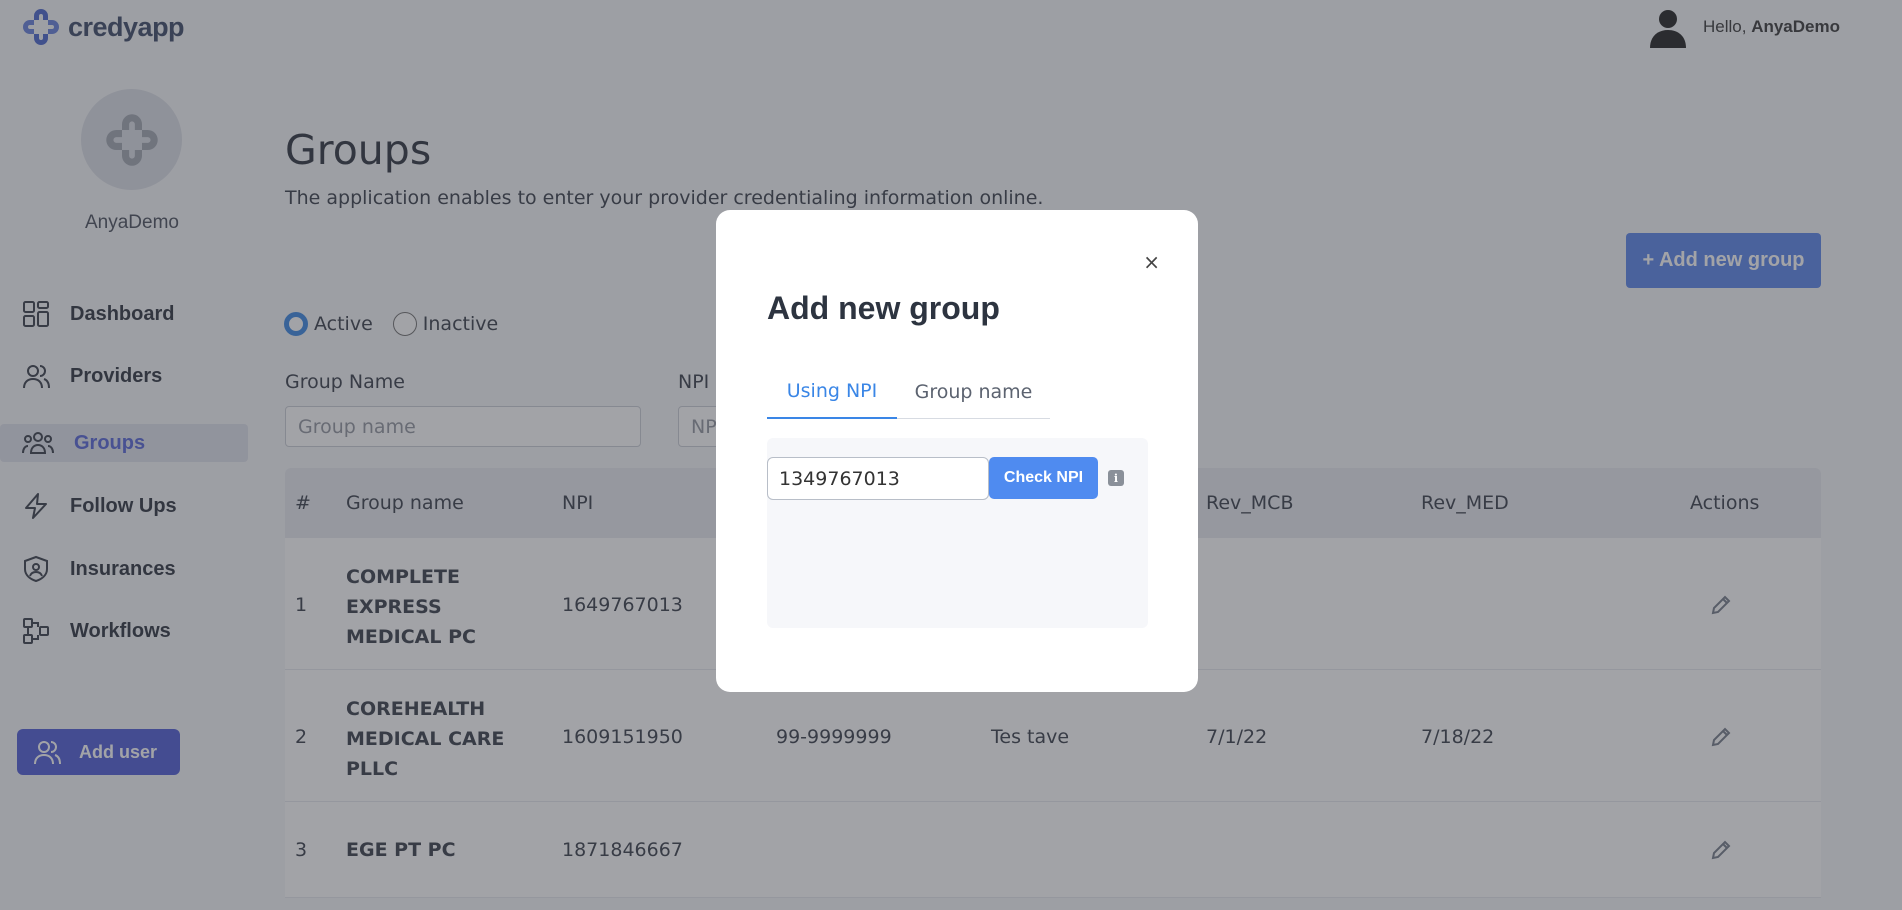  Describe the element at coordinates (883, 308) in the screenshot. I see `modal-title: Add new group` at that location.